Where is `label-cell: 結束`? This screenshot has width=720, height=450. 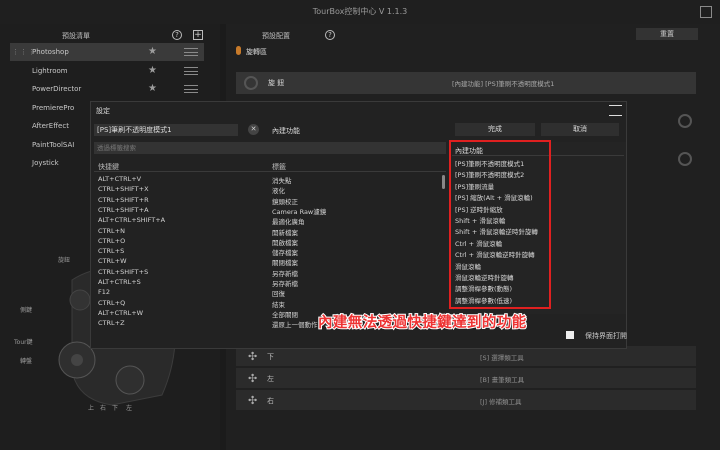
label-cell: 結束 is located at coordinates (278, 304).